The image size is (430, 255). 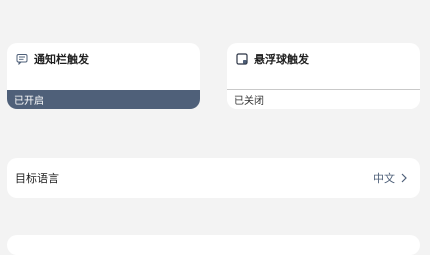 What do you see at coordinates (242, 59) in the screenshot?
I see `floating-ball-icon` at bounding box center [242, 59].